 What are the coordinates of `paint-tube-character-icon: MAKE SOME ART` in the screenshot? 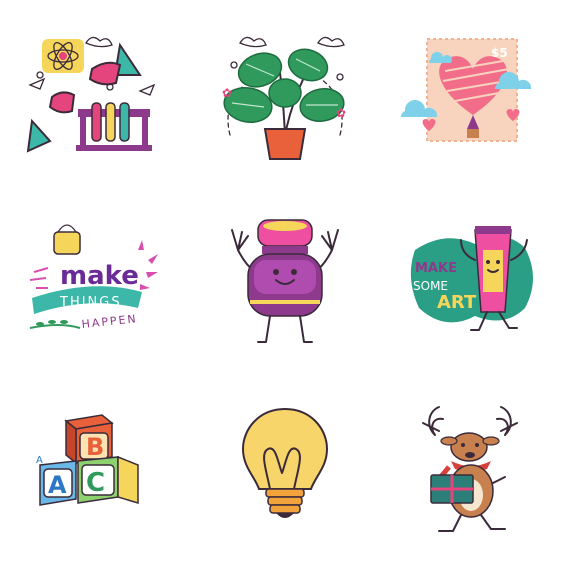 It's located at (470, 285).